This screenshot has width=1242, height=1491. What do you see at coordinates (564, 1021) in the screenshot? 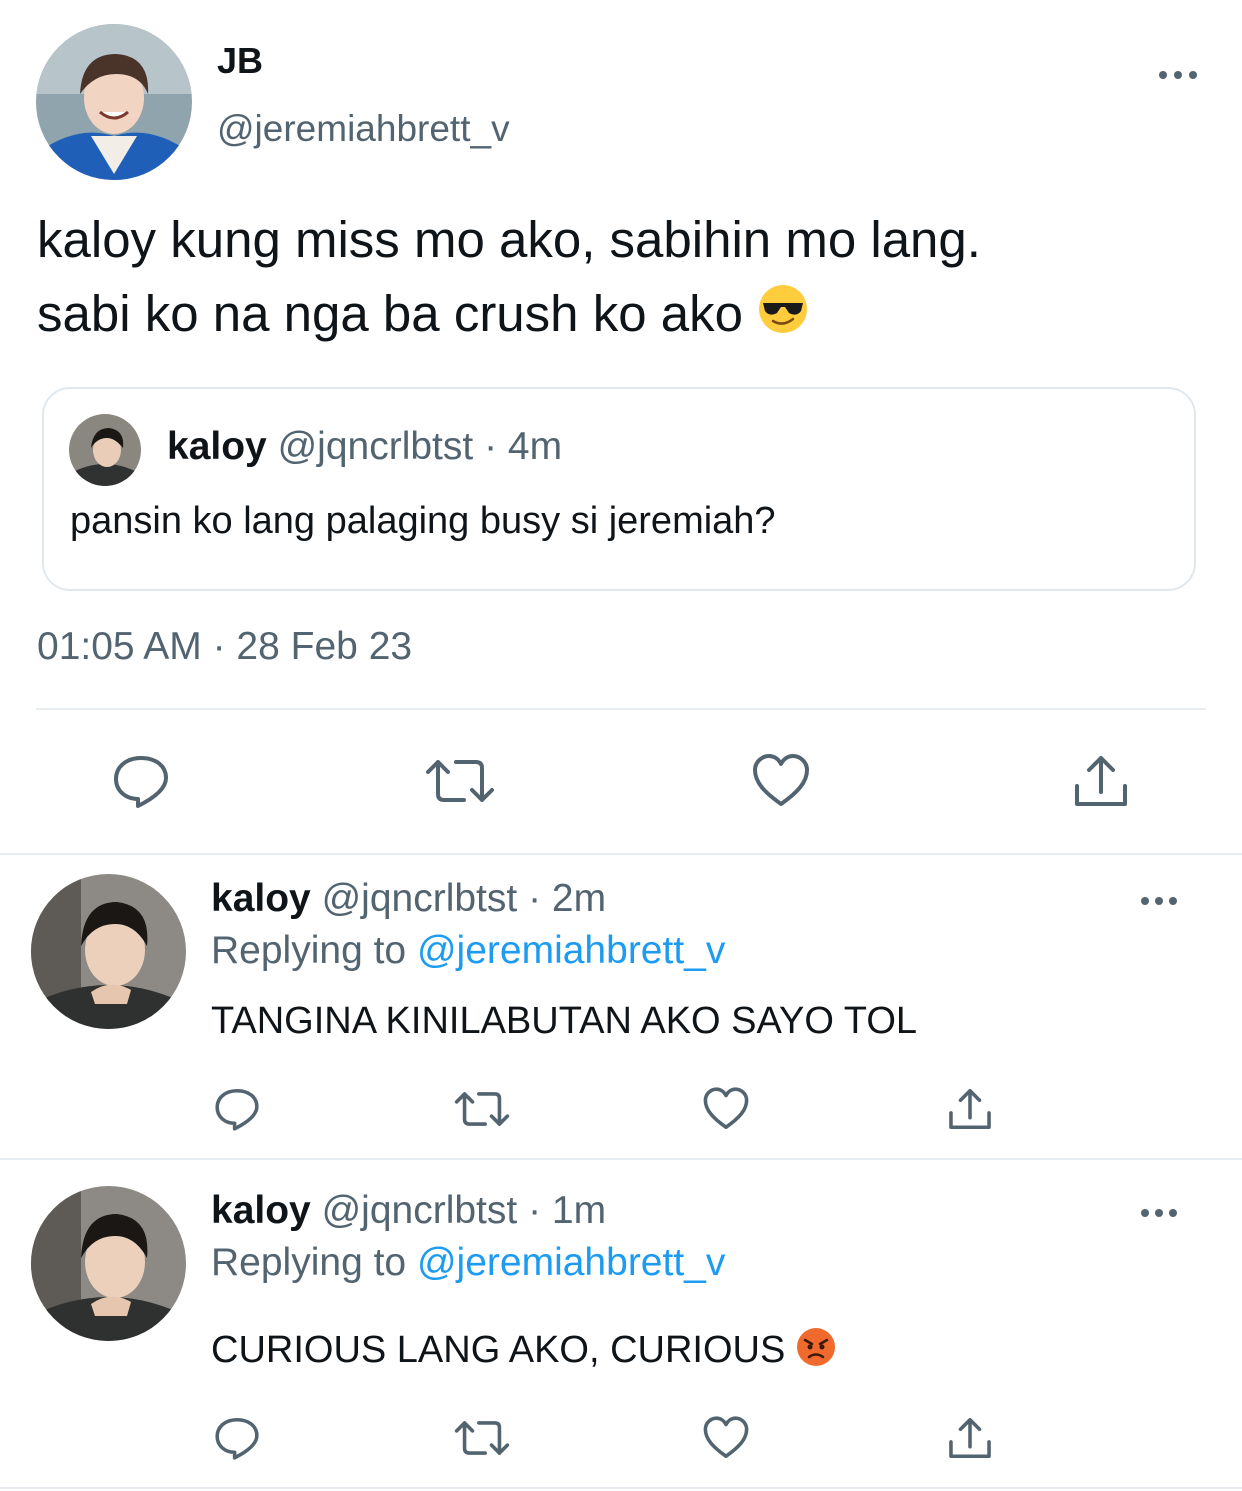
I see `reply-text: TANGINA KINILABUTAN AKO SAYO TOL` at bounding box center [564, 1021].